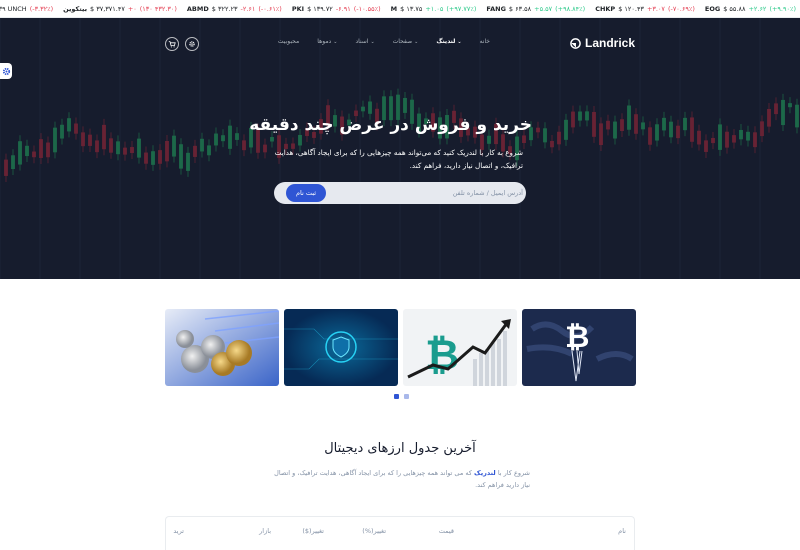  Describe the element at coordinates (306, 193) in the screenshot. I see `signup-button: ثبت نام` at that location.